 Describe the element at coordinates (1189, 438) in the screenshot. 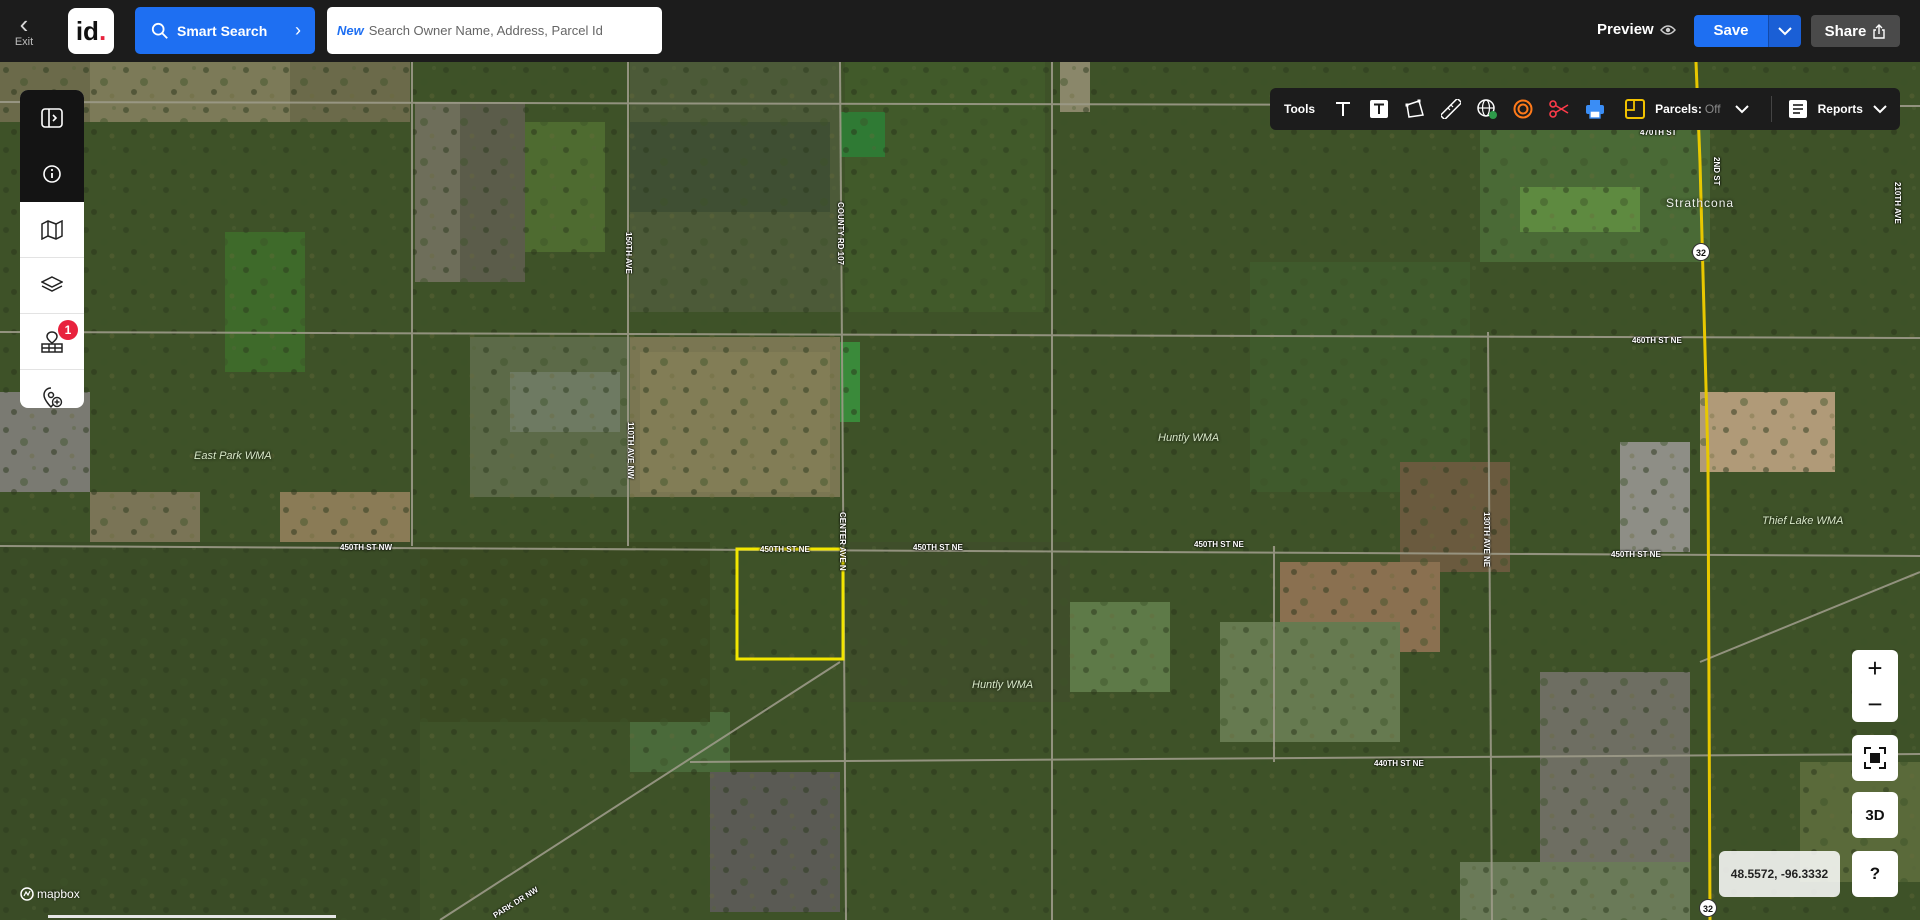

I see `area-label-huntly-wma-north: Huntly WMA` at that location.